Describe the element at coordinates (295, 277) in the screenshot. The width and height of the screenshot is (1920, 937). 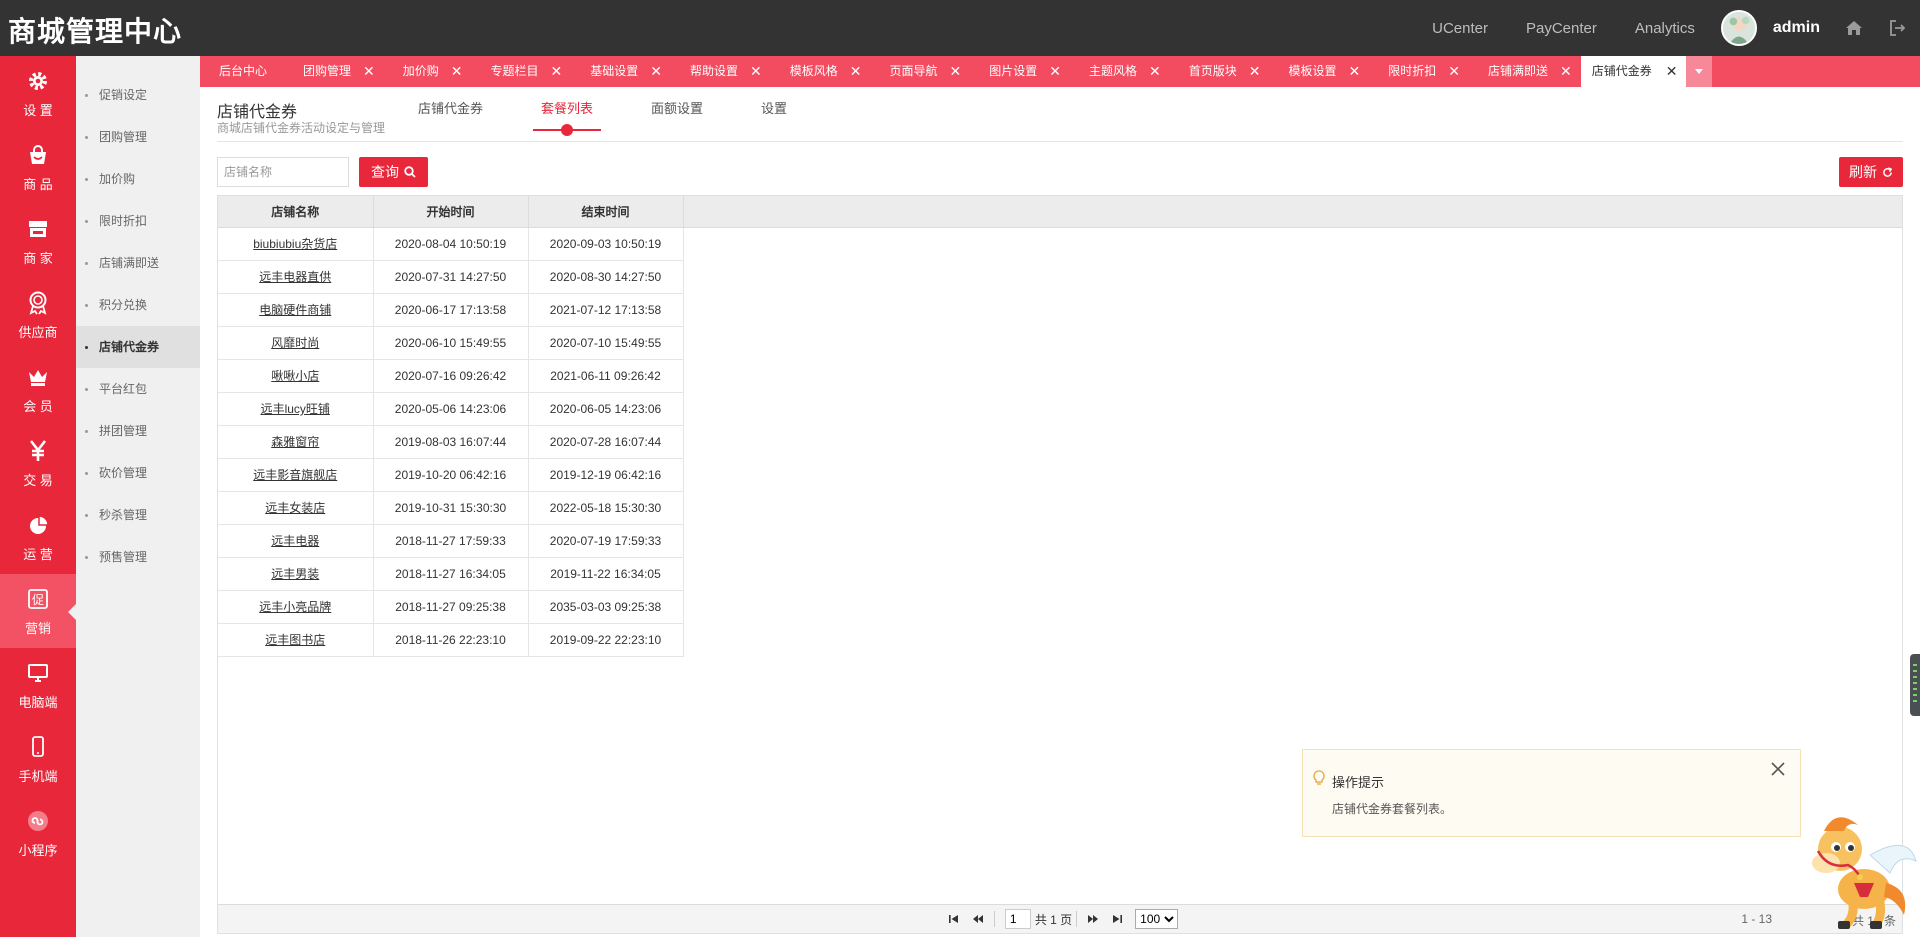
I see `shop-name-link: 远丰电器直供` at that location.